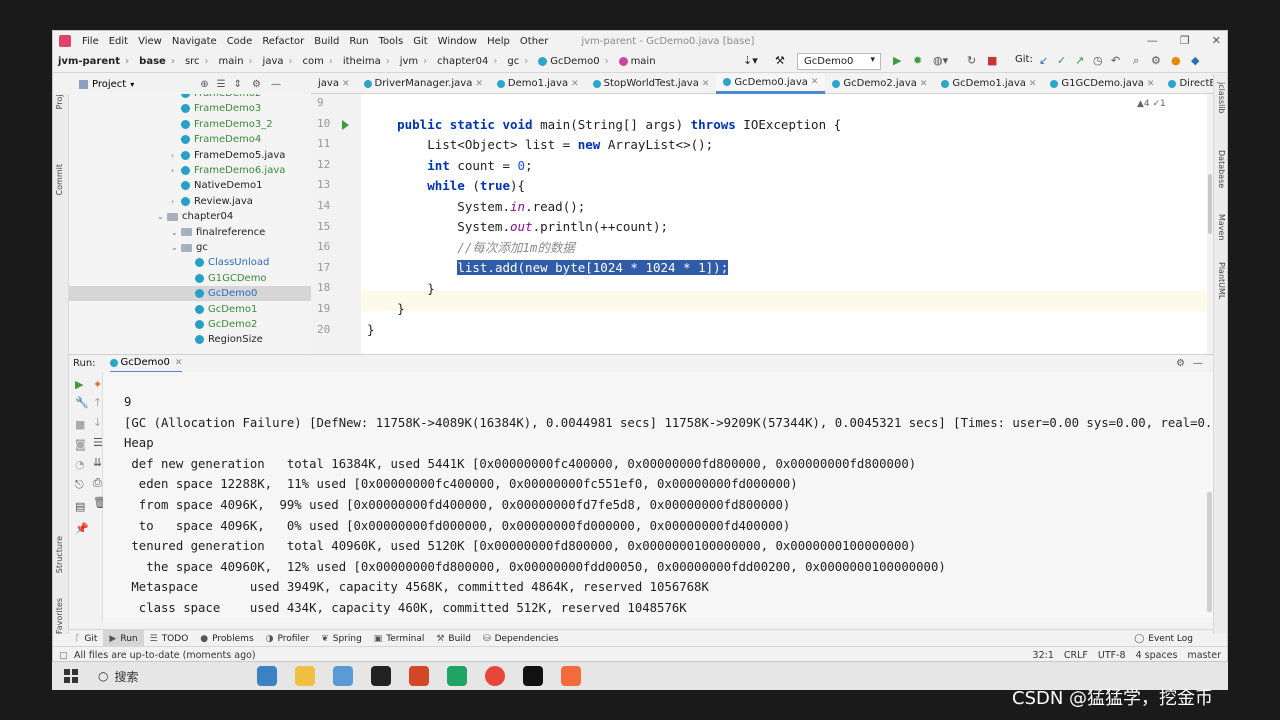 This screenshot has height=720, width=1280. What do you see at coordinates (940, 60) in the screenshot?
I see `coverage-icon: ◍▾` at bounding box center [940, 60].